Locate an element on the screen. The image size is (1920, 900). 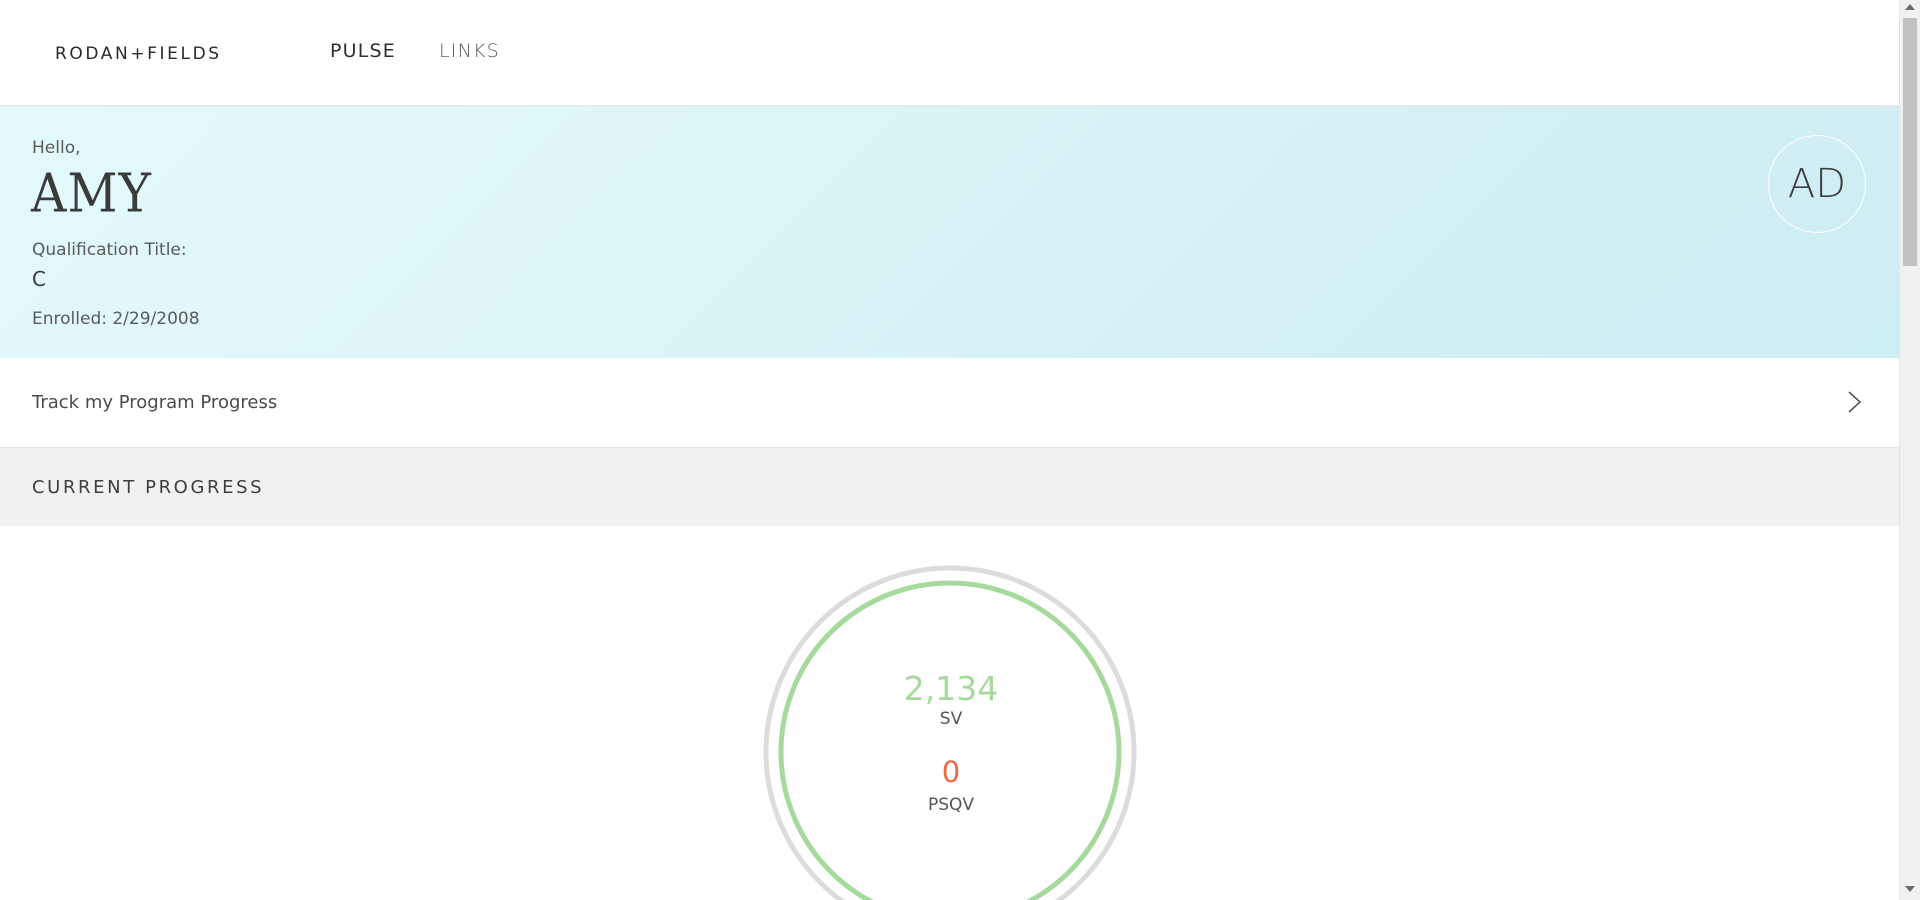
progress-ring-track is located at coordinates (950, 732).